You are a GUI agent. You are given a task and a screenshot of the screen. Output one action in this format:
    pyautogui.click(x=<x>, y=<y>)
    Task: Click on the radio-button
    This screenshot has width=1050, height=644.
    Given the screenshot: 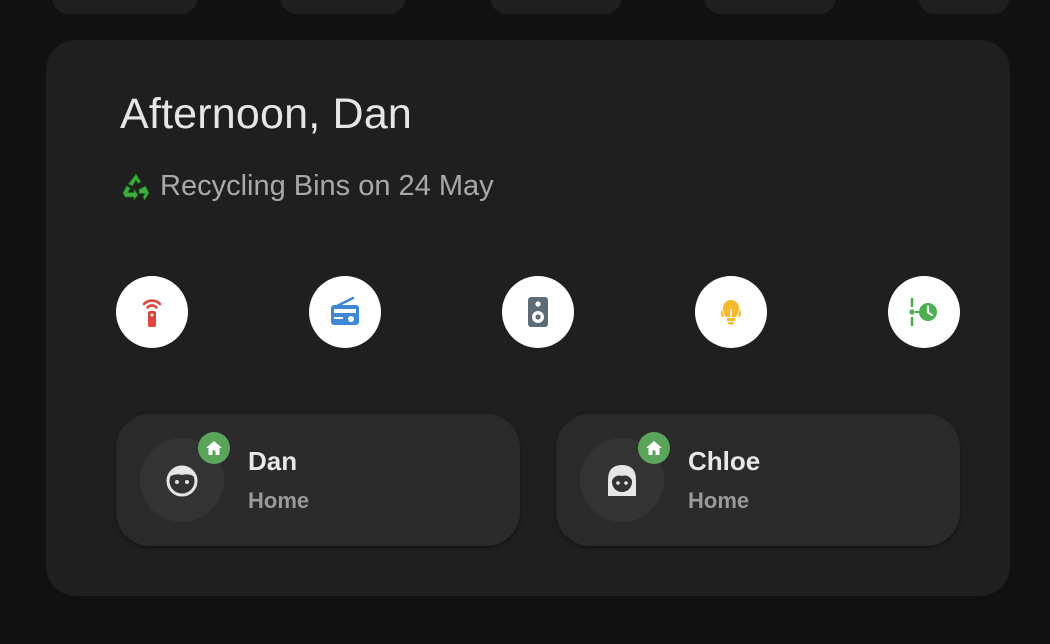 What is the action you would take?
    pyautogui.click(x=345, y=312)
    